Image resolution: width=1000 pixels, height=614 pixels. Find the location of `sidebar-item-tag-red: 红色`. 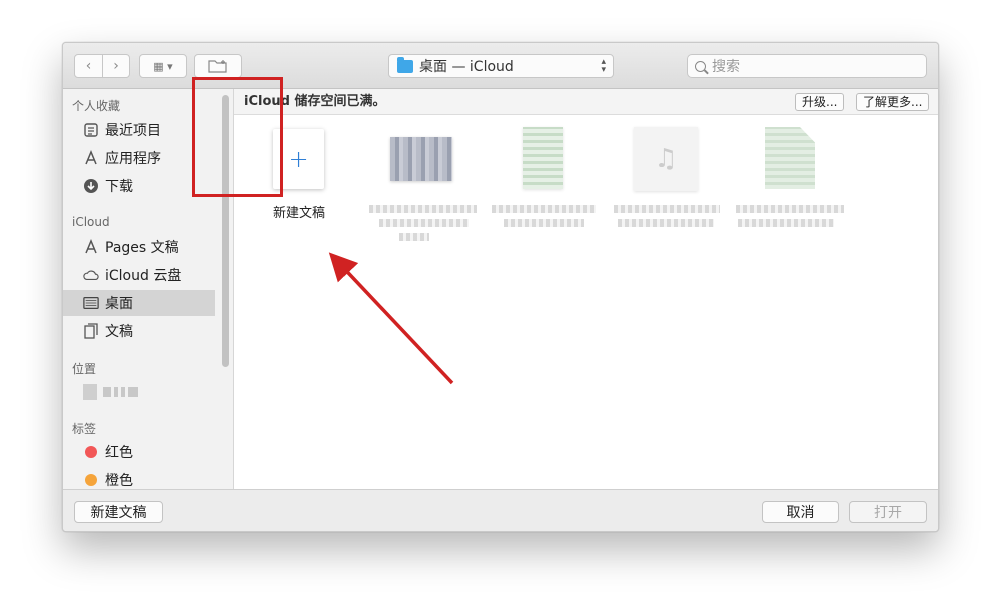

sidebar-item-tag-red: 红色 is located at coordinates (139, 452).